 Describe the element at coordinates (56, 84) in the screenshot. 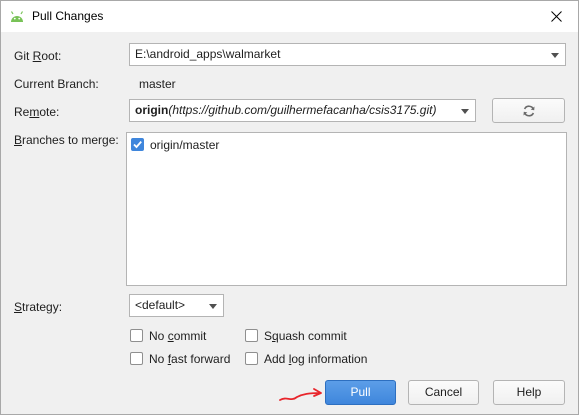

I see `current-branch-label: Current Branch:` at that location.